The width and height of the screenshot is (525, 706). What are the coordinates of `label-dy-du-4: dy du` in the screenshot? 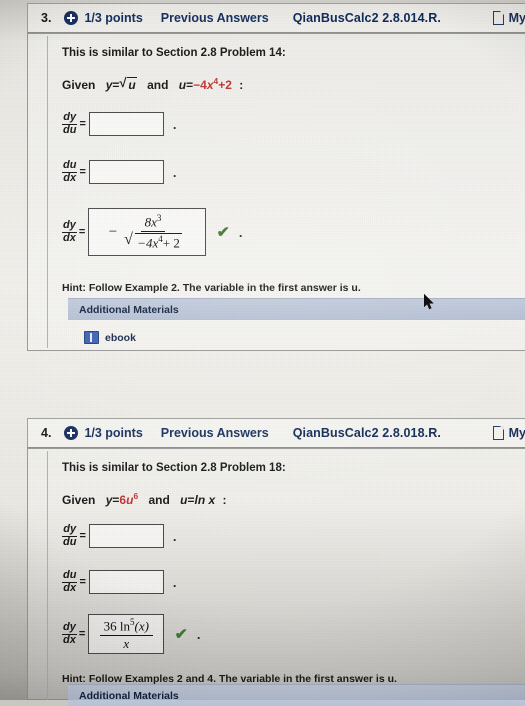 It's located at (70, 535).